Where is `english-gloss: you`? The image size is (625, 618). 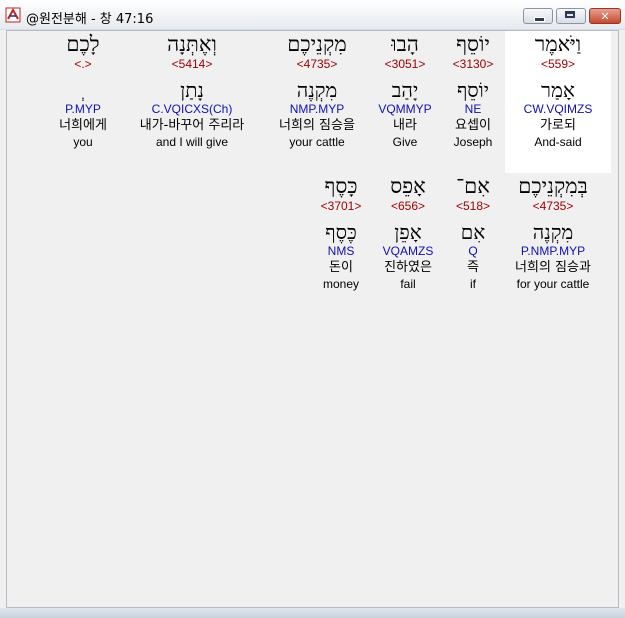 english-gloss: you is located at coordinates (83, 142).